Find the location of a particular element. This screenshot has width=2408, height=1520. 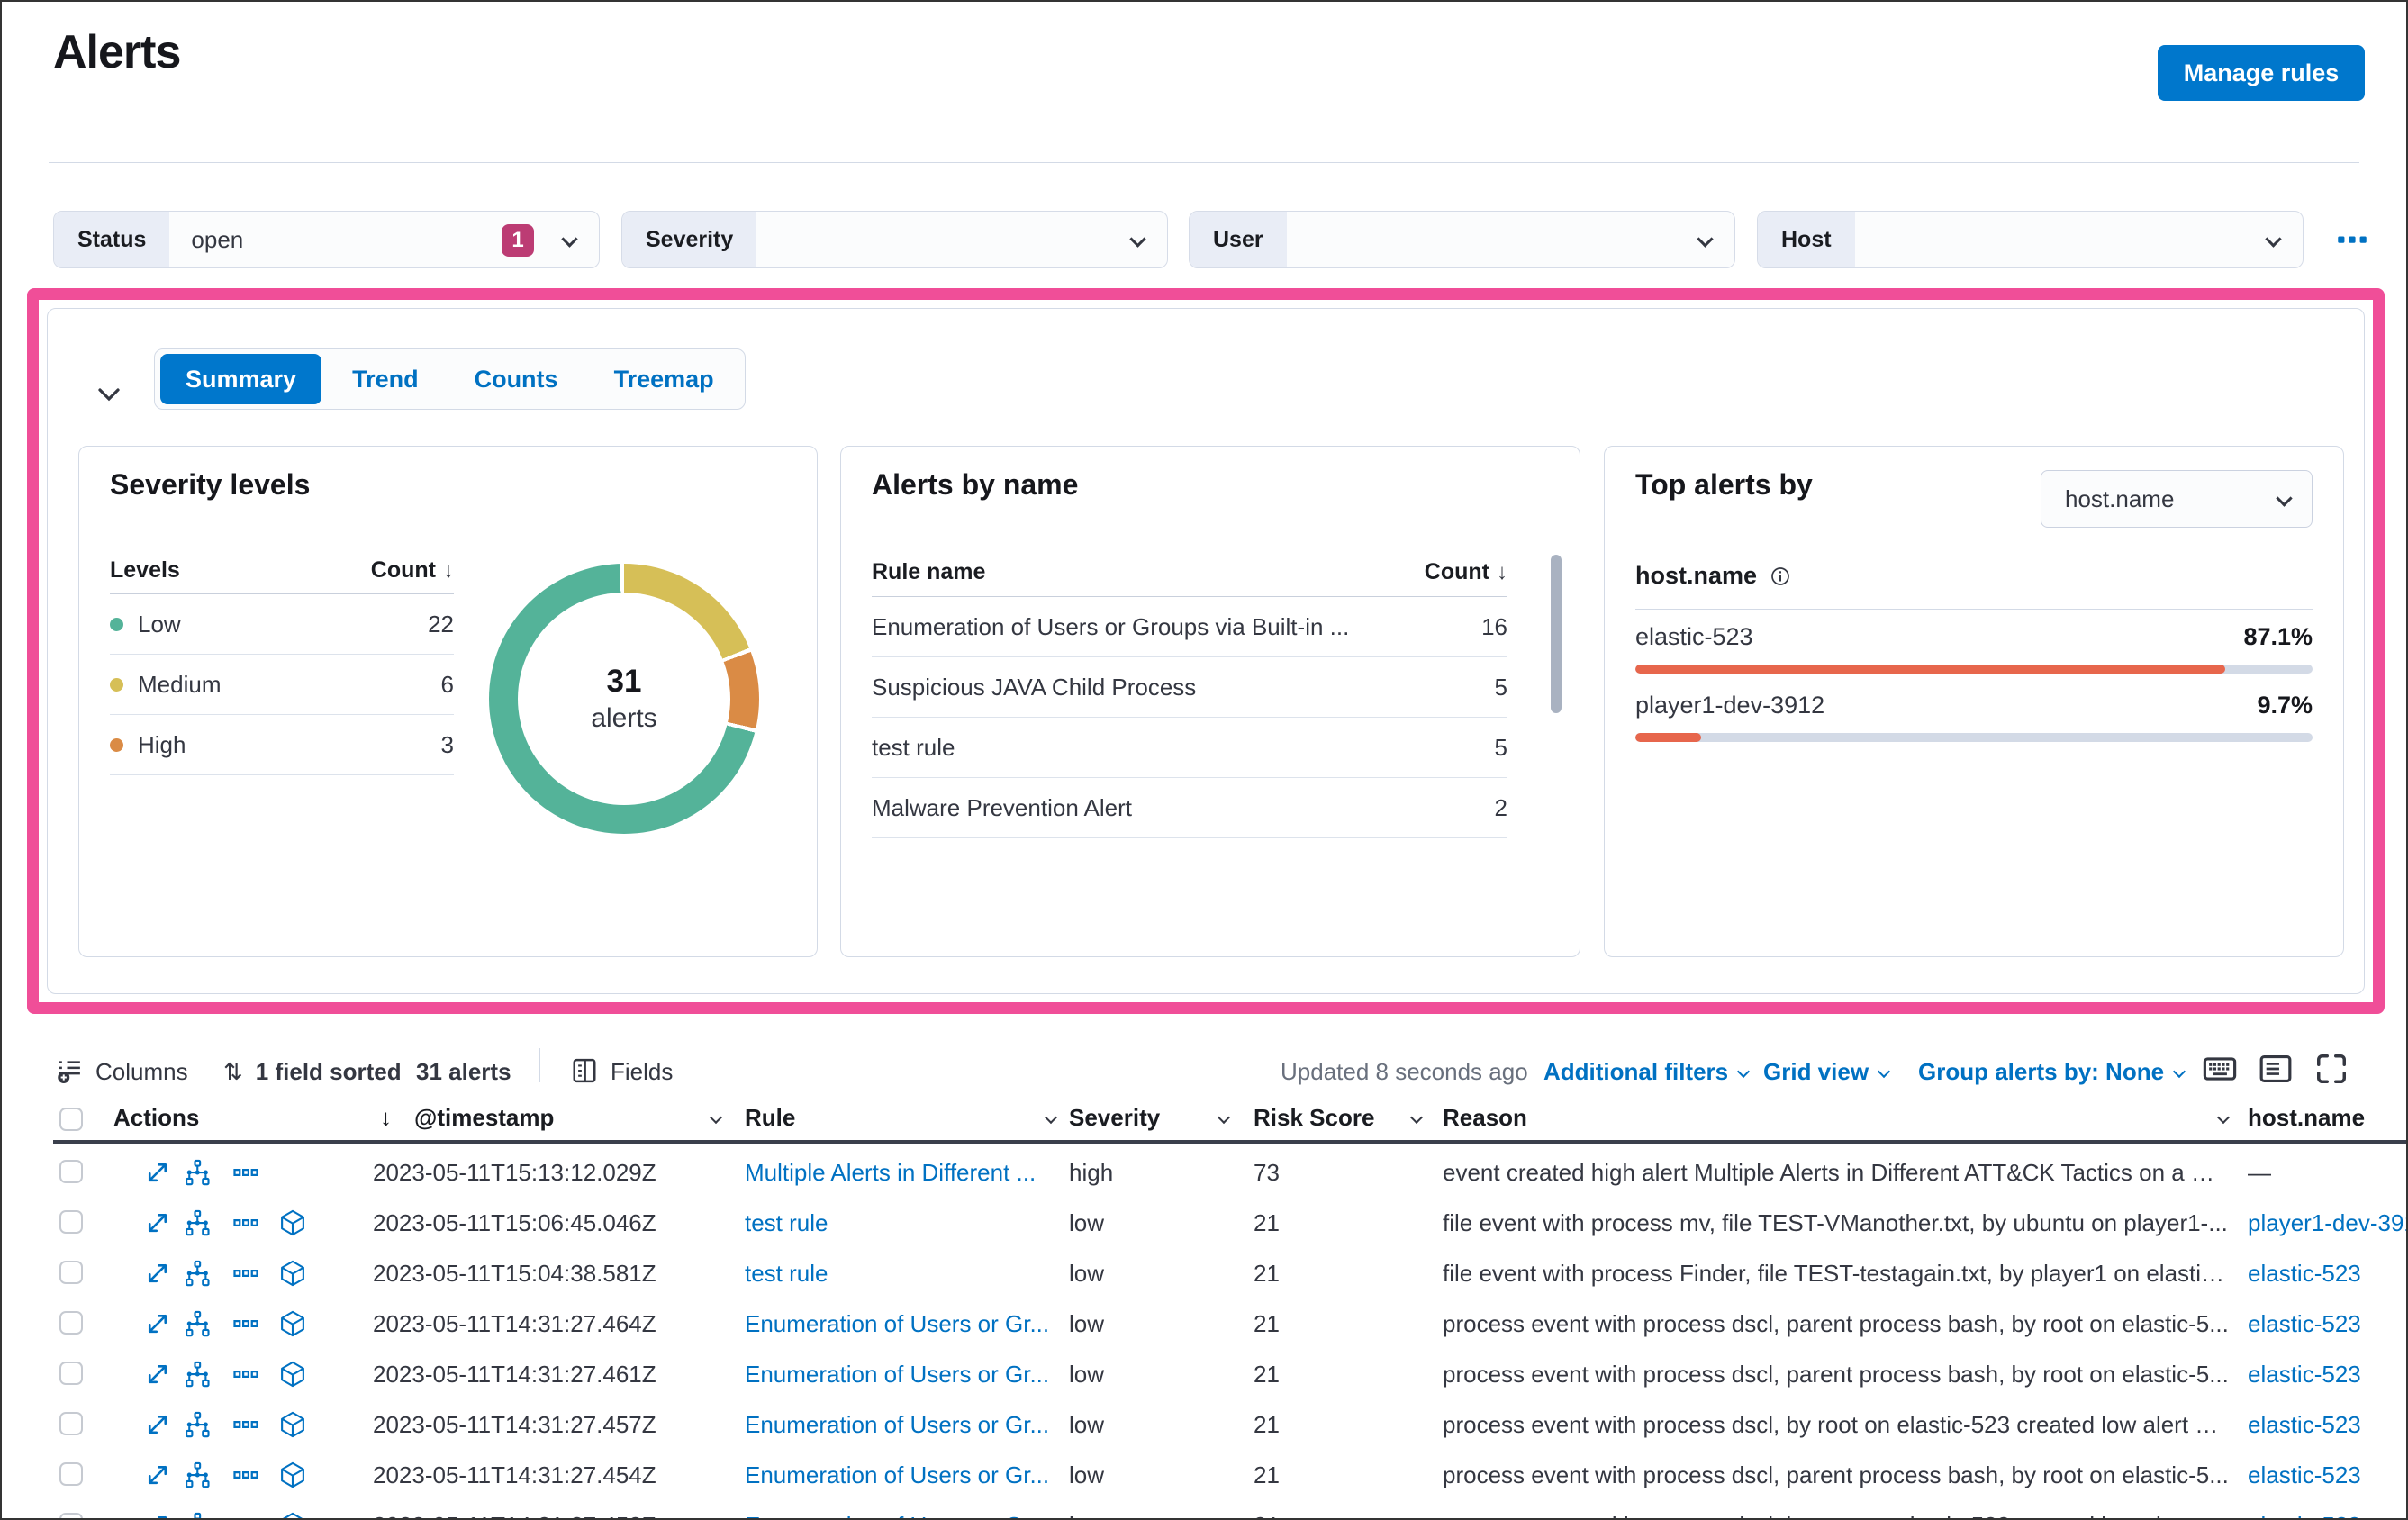

fields-icon is located at coordinates (584, 1070).